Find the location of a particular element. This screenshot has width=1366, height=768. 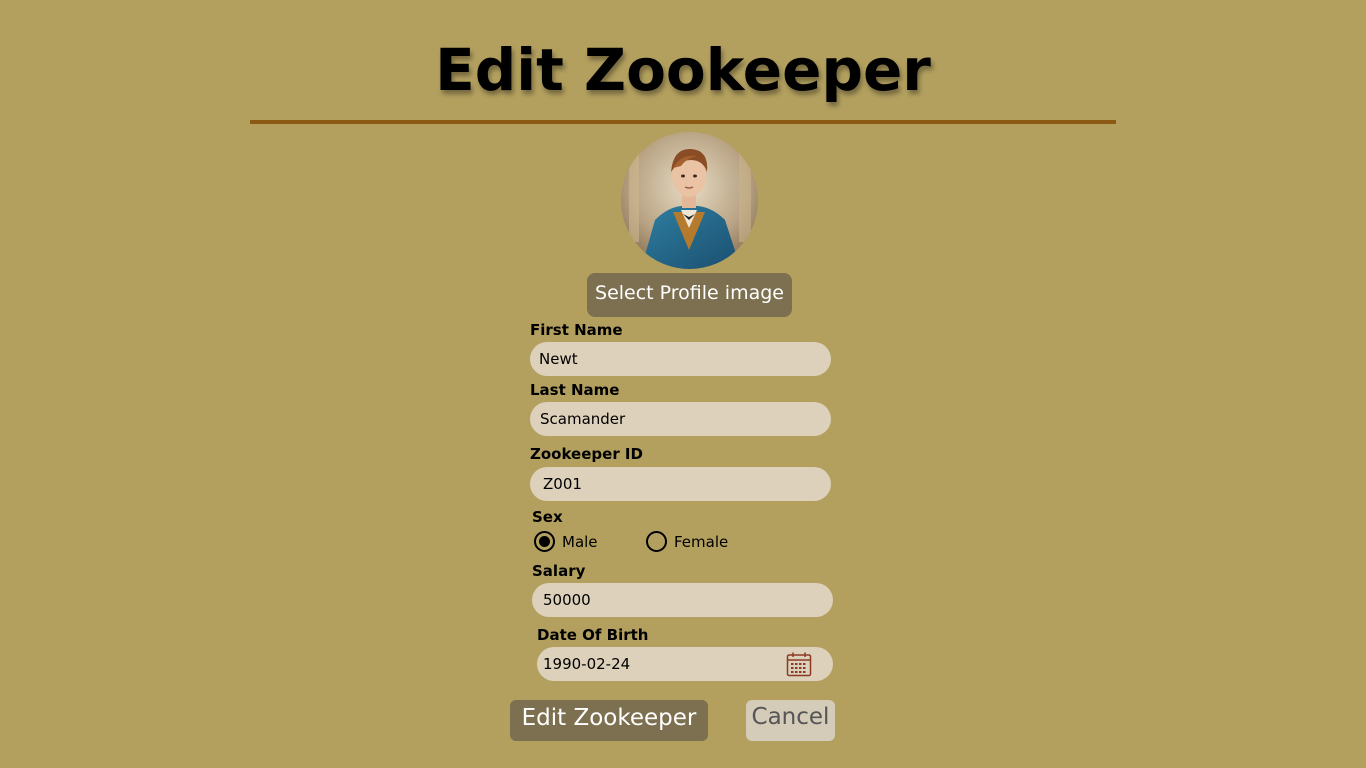

zookeeper-id-input: Z001 is located at coordinates (680, 484).